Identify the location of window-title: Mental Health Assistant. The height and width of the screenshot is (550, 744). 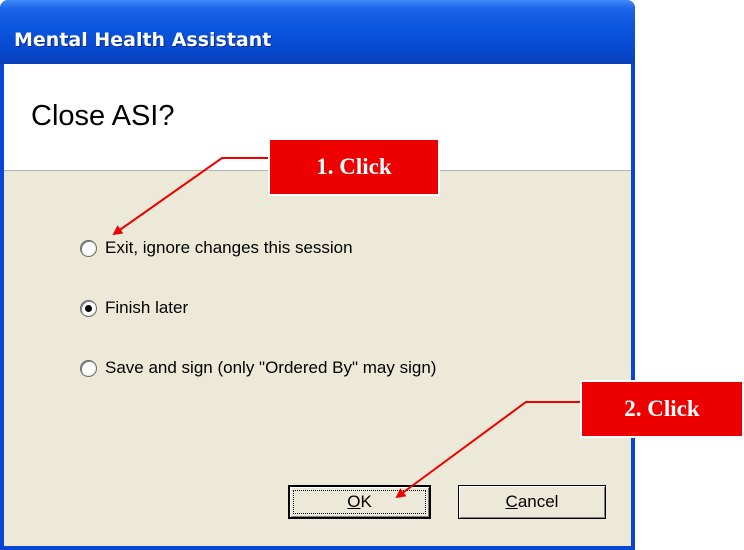
(143, 40).